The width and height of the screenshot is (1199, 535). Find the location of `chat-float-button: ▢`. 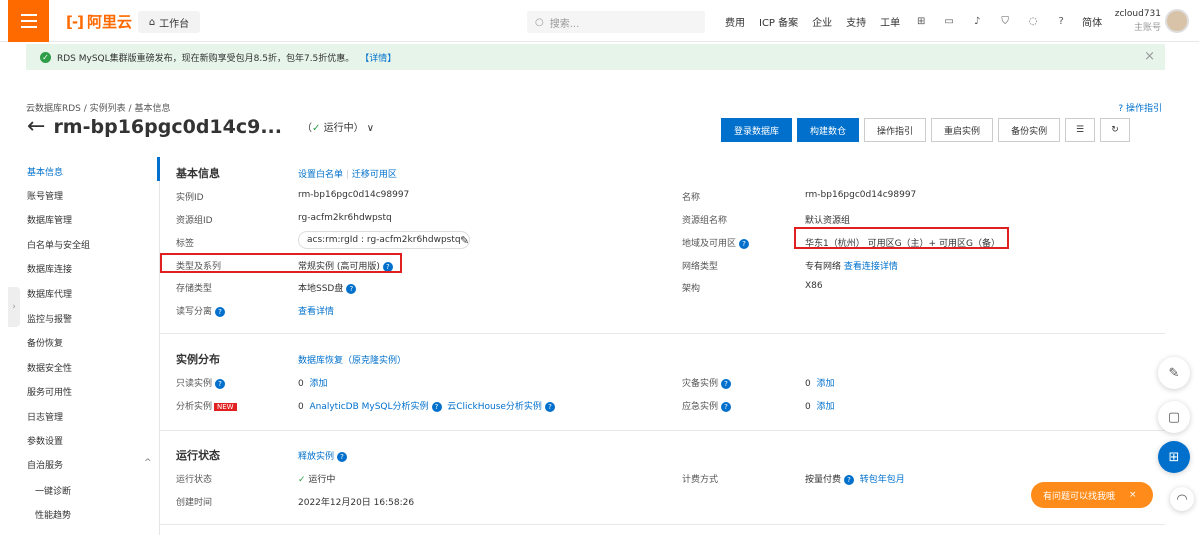

chat-float-button: ▢ is located at coordinates (1174, 417).